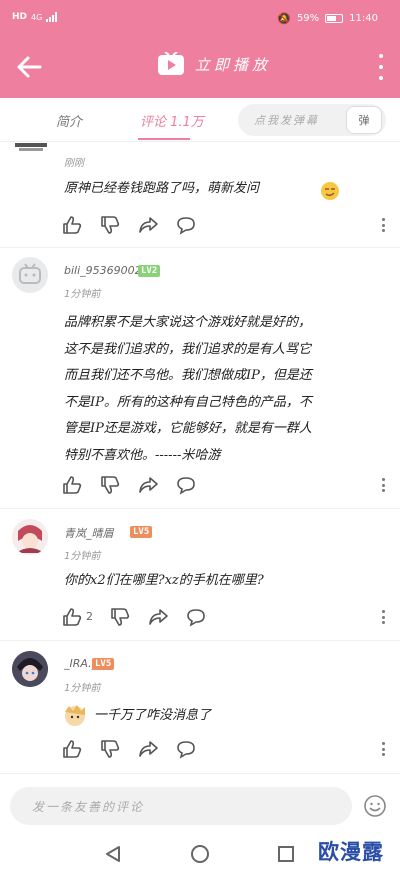  I want to click on danmaku-placeholder: 点我发弹幕, so click(286, 120).